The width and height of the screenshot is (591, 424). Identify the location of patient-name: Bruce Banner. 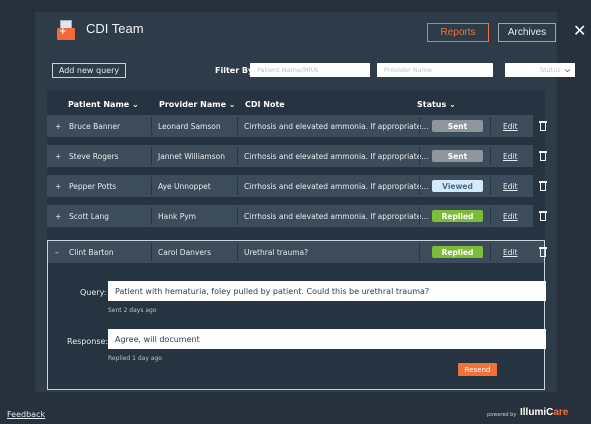
(95, 126).